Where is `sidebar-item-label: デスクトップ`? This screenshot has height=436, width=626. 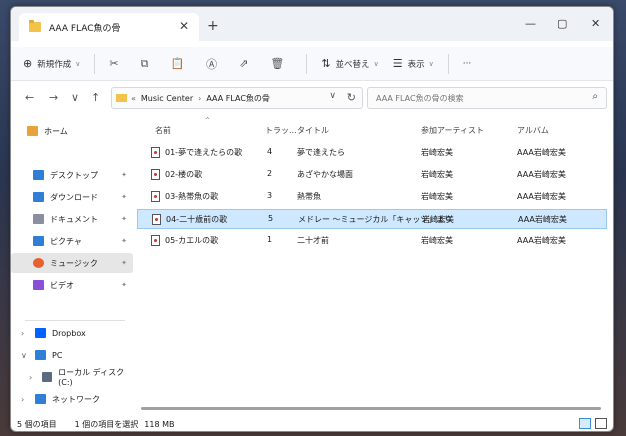 sidebar-item-label: デスクトップ is located at coordinates (74, 175).